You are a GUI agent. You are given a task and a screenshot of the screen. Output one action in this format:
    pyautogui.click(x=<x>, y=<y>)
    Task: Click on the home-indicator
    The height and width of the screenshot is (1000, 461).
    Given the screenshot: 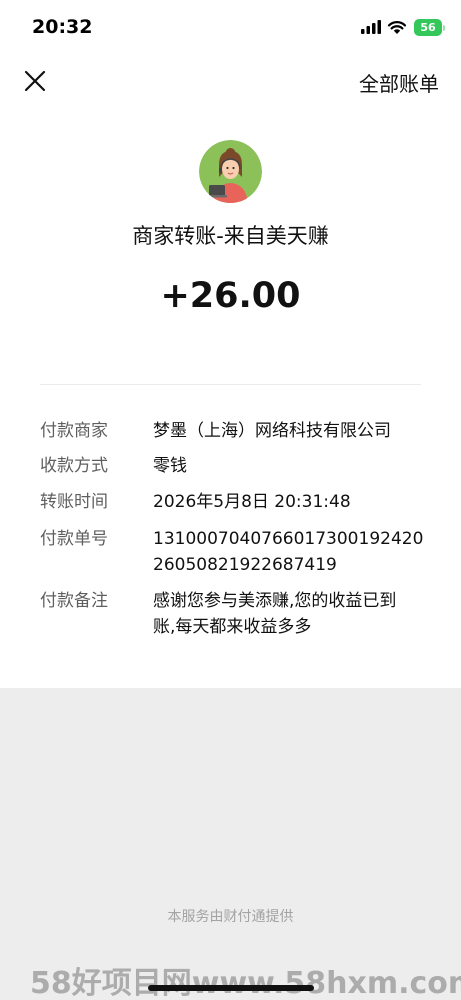 What is the action you would take?
    pyautogui.click(x=231, y=988)
    